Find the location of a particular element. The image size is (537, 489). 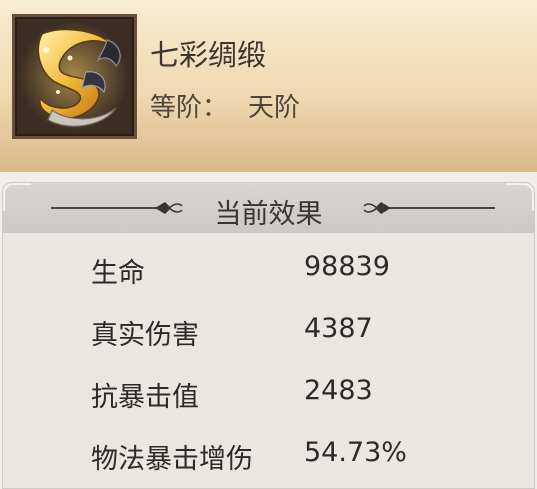

item-icon-frame is located at coordinates (74, 76).